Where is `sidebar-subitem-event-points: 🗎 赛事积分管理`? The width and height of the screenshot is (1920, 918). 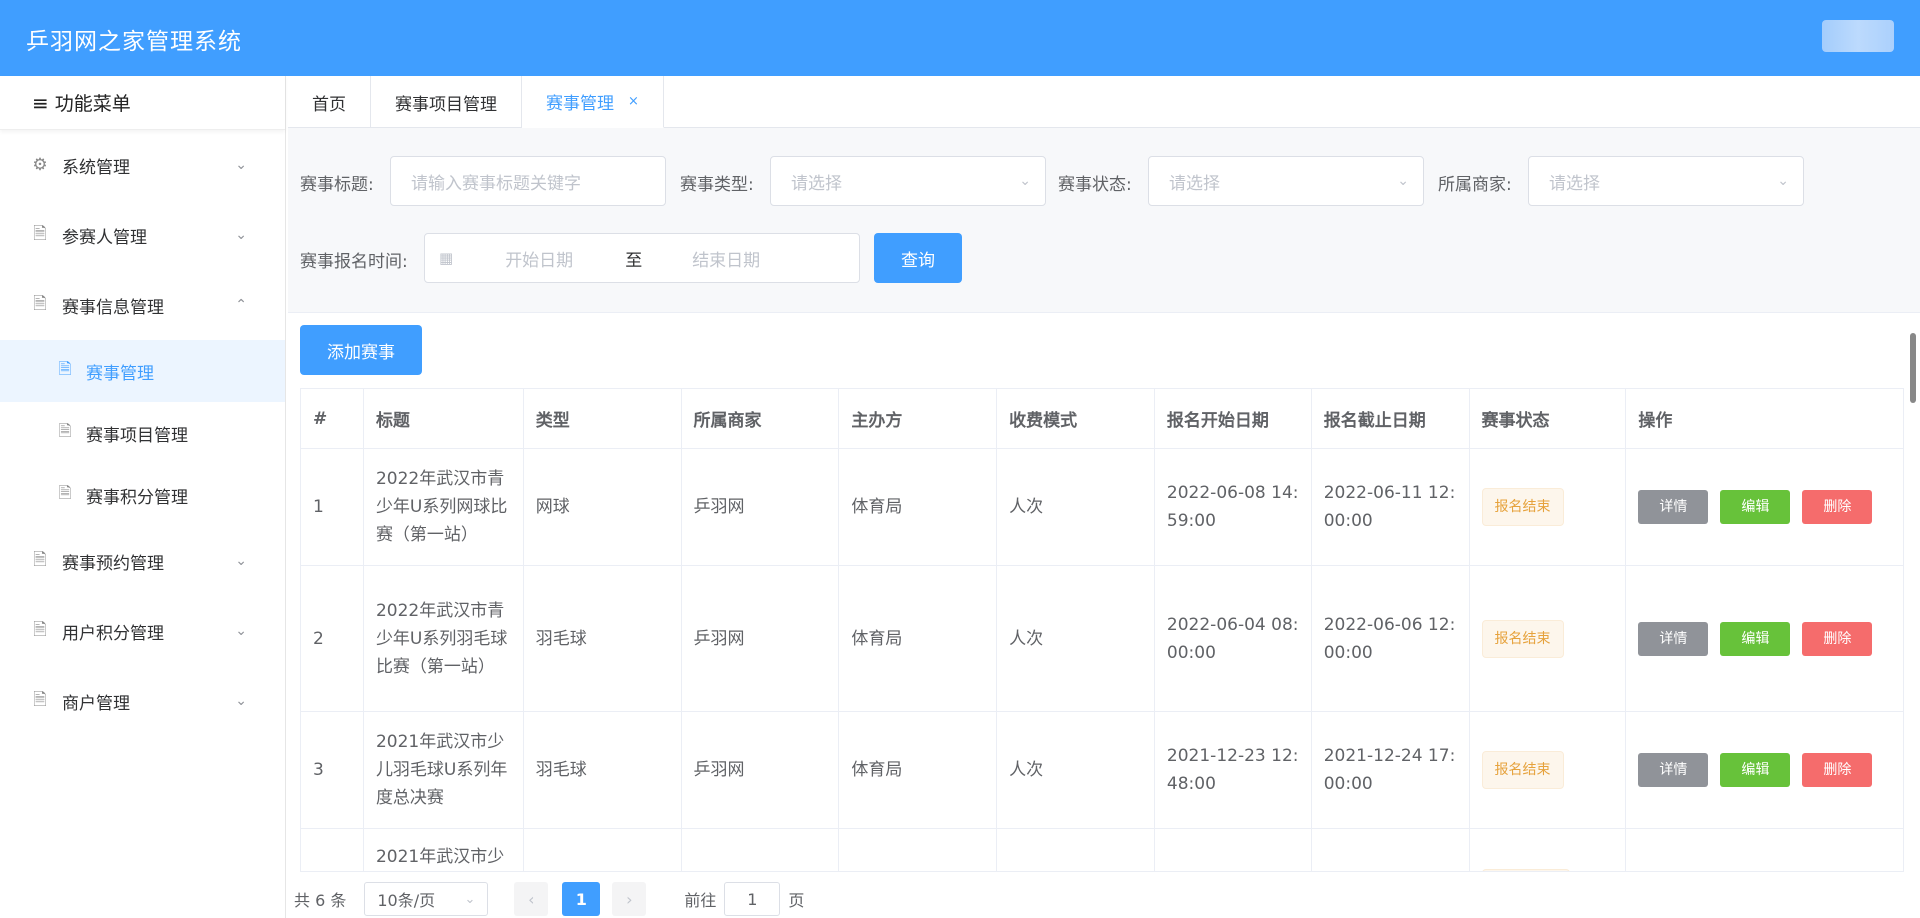
sidebar-subitem-event-points: 🗎 赛事积分管理 is located at coordinates (142, 495).